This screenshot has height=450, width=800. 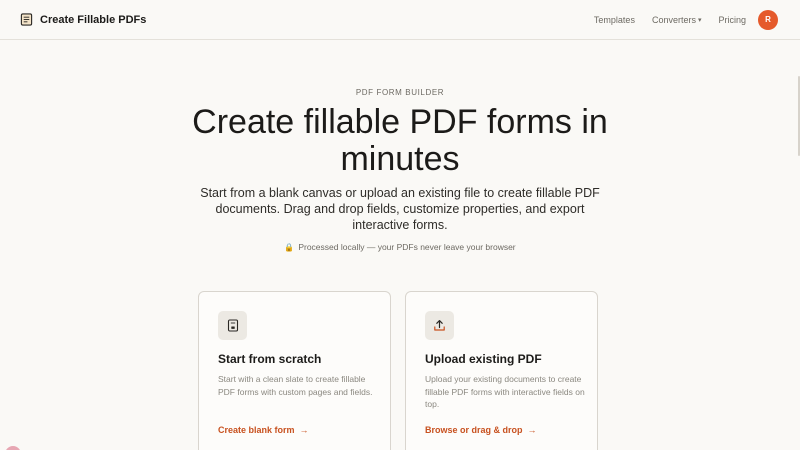 I want to click on nav-links: Templates Converters ▾ Pricing R, so click(x=686, y=19).